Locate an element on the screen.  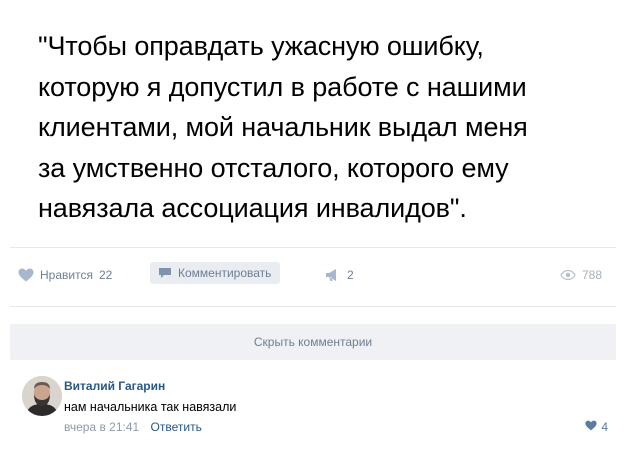
comment-button: Комментировать is located at coordinates (215, 273).